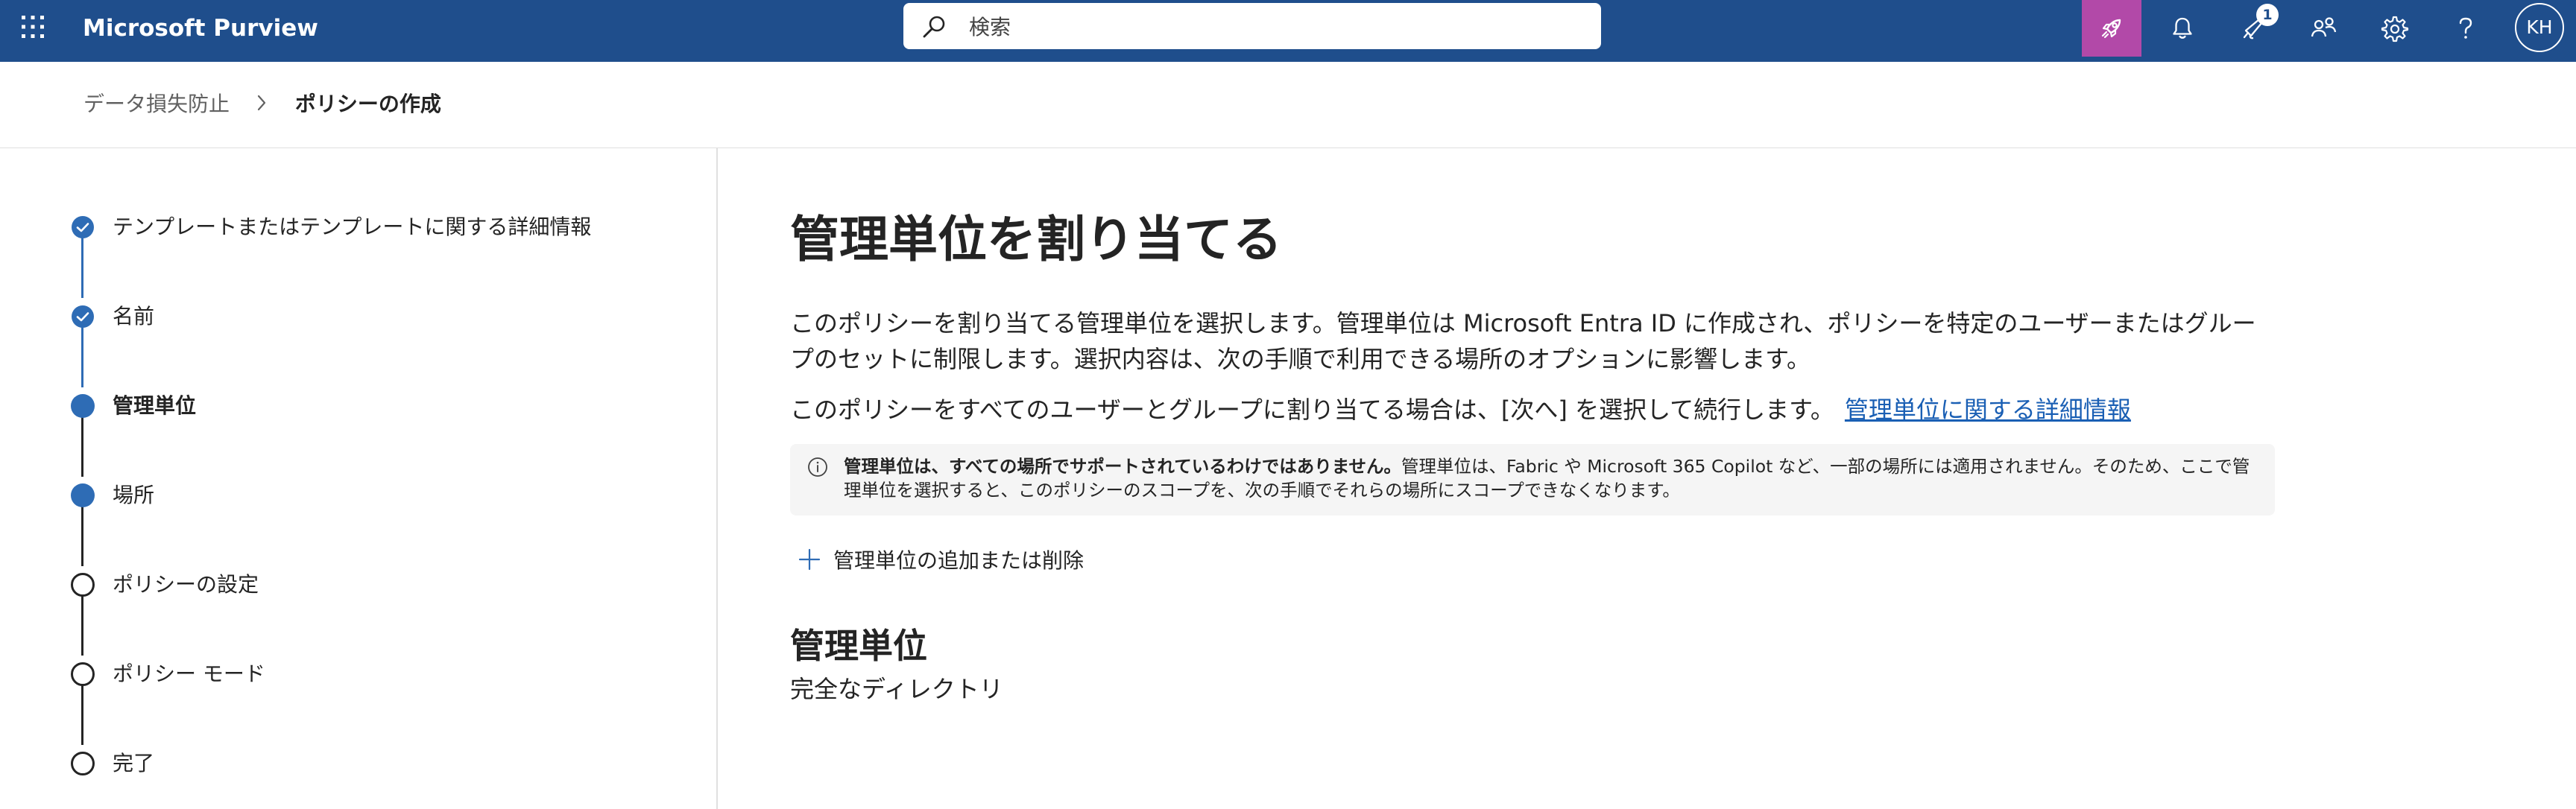 The width and height of the screenshot is (2576, 809). I want to click on step-locations: 場所, so click(133, 495).